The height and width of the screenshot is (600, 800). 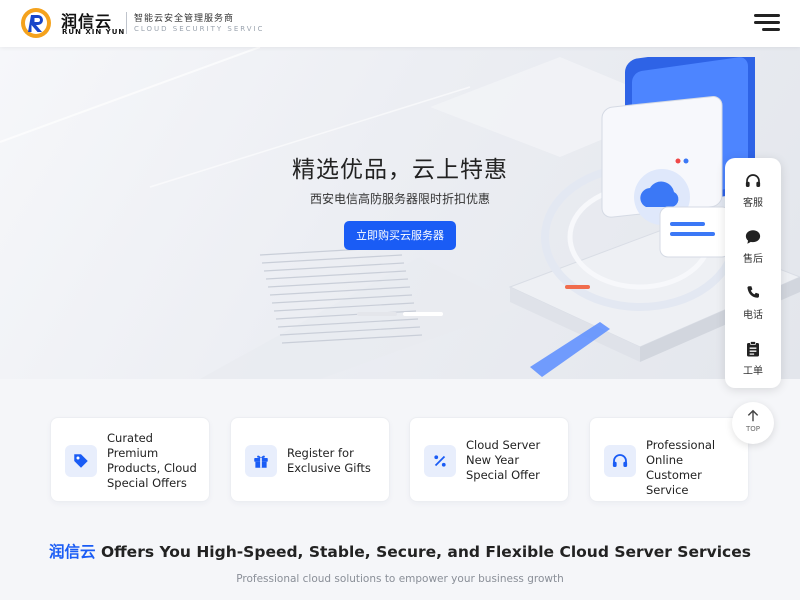 What do you see at coordinates (72, 552) in the screenshot?
I see `section-title-brand: 润信云` at bounding box center [72, 552].